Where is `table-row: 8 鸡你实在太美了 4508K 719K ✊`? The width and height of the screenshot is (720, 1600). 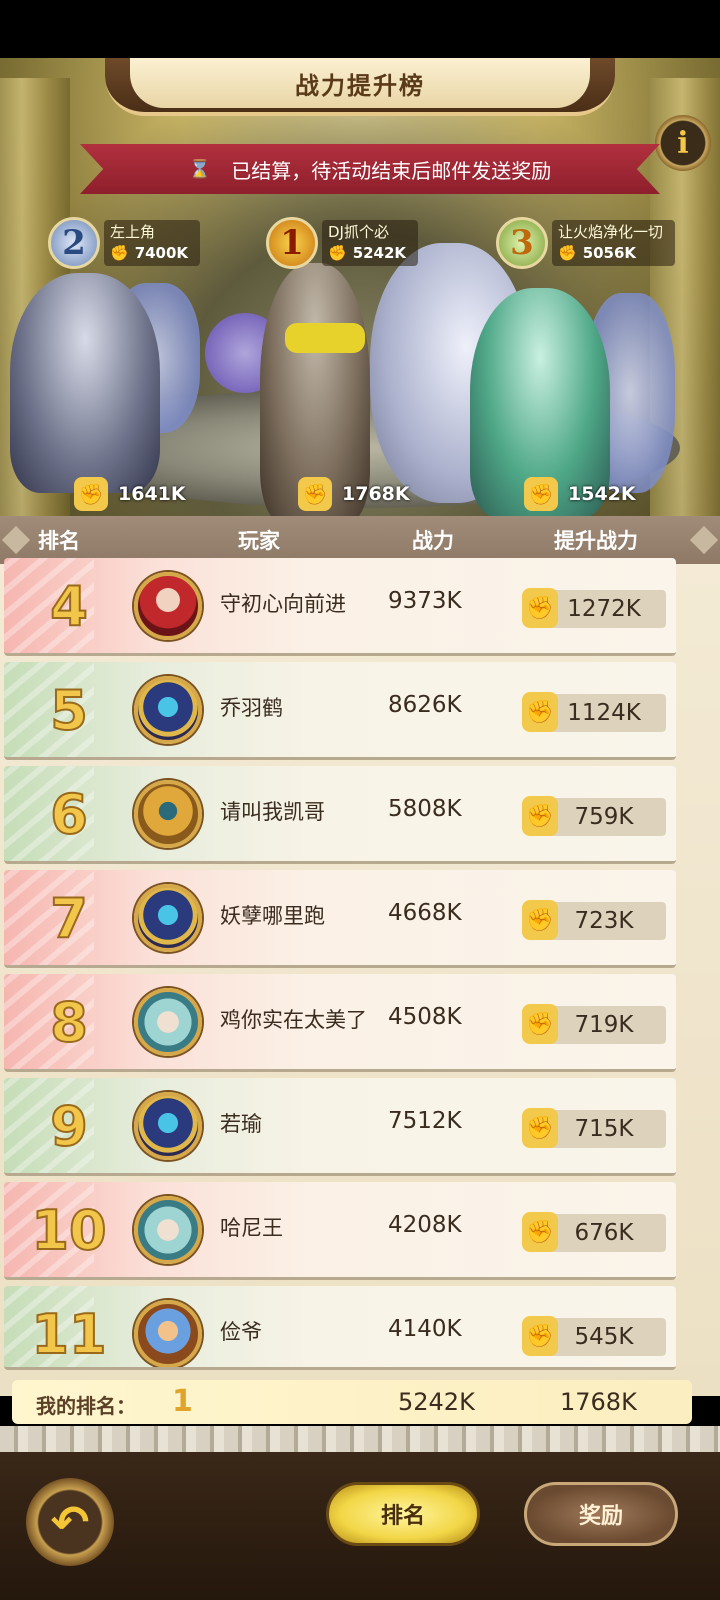
table-row: 8 鸡你实在太美了 4508K 719K ✊ is located at coordinates (340, 1023).